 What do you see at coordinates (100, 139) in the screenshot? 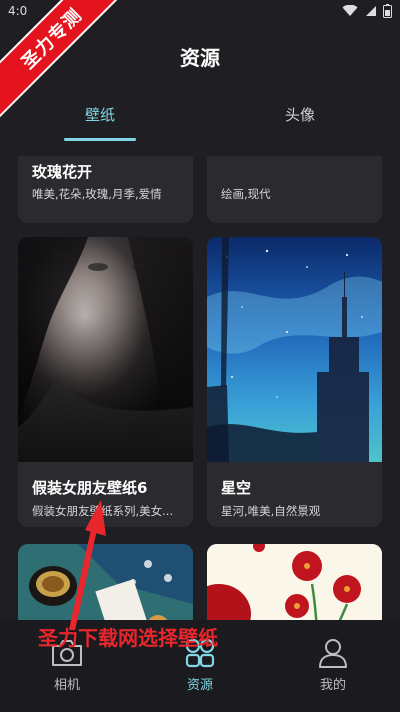
I see `active-tab-indicator` at bounding box center [100, 139].